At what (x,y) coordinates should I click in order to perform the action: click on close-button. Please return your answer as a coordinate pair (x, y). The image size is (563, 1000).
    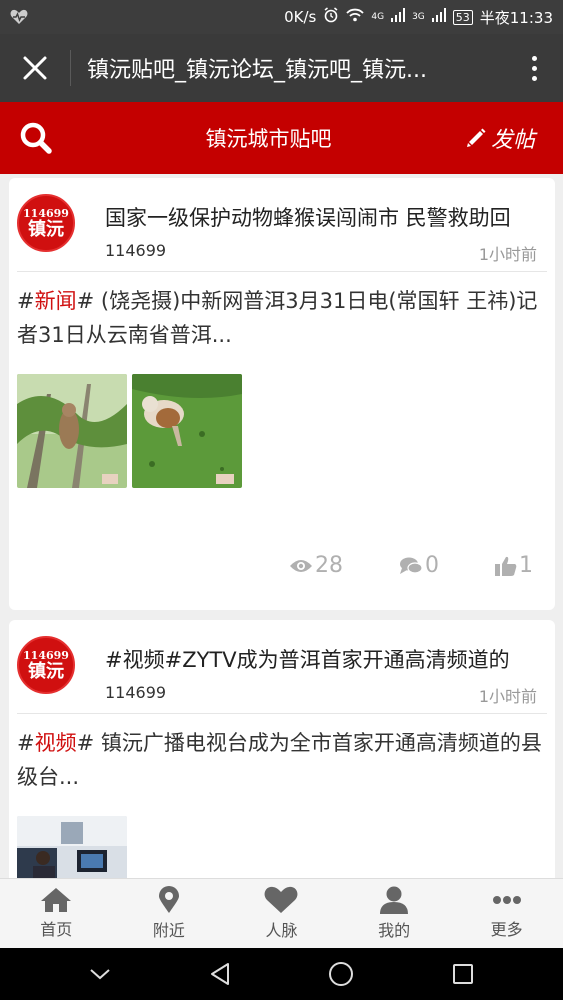
    Looking at the image, I should click on (35, 68).